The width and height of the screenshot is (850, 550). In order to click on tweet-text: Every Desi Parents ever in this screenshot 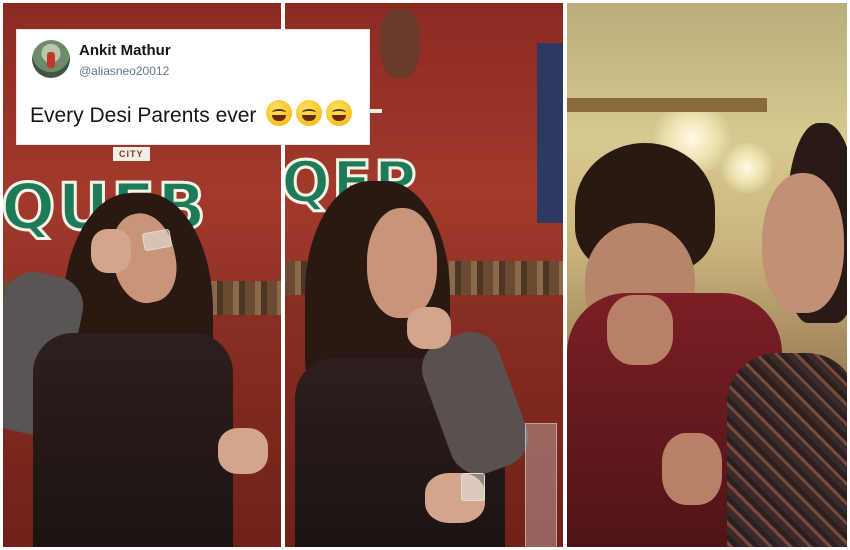, I will do `click(191, 114)`.